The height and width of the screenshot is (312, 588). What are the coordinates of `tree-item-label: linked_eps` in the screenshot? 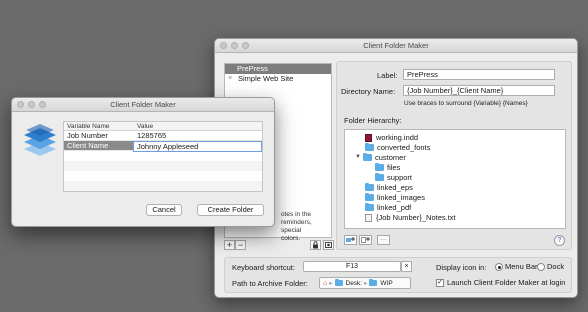 It's located at (395, 187).